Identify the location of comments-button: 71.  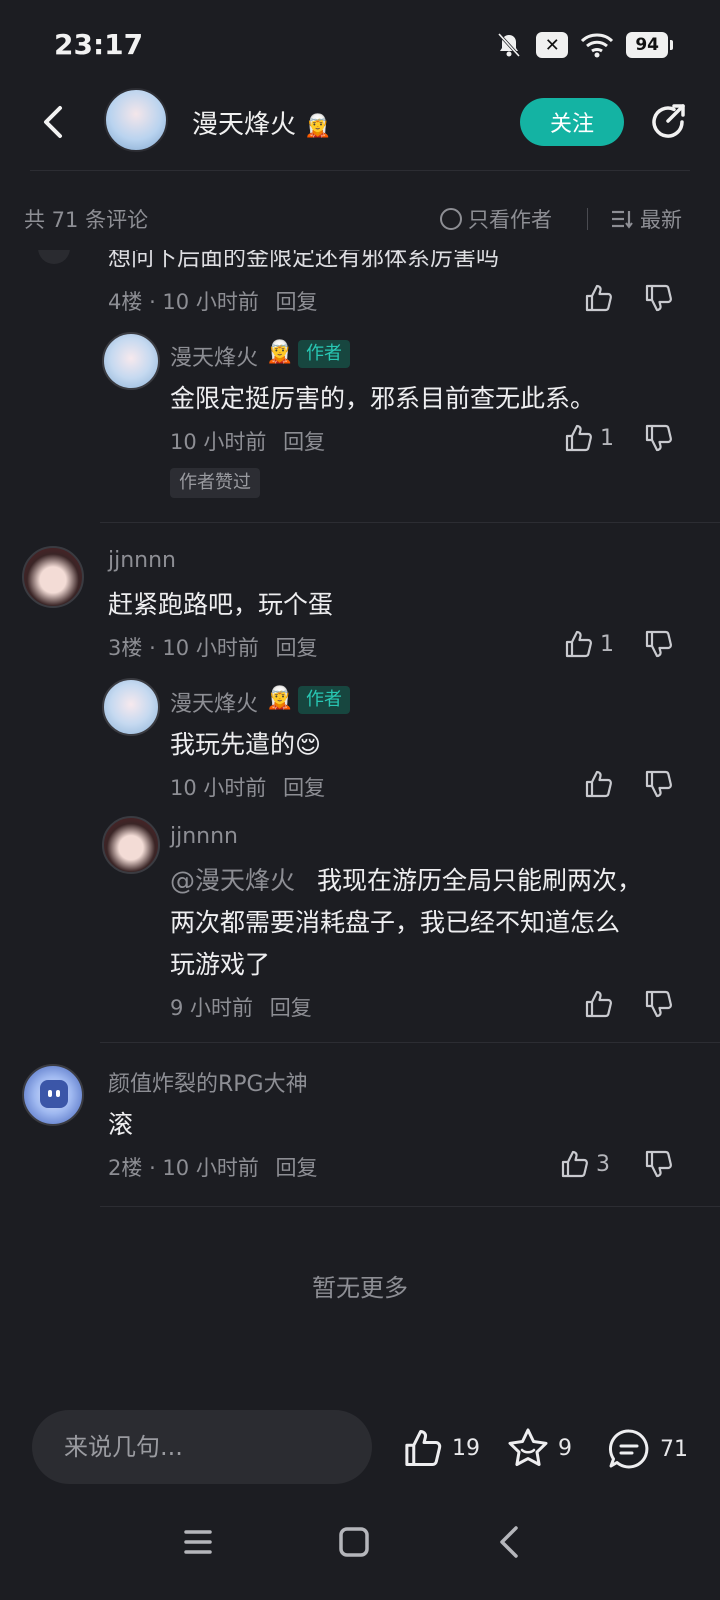
(647, 1449).